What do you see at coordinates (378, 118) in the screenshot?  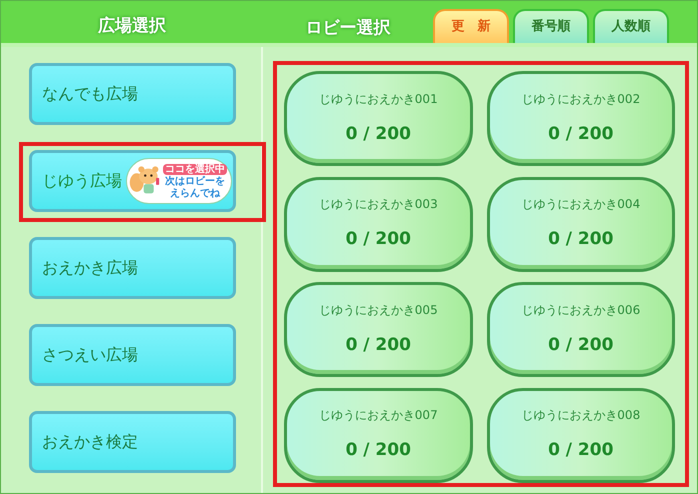 I see `lobby-button: じゆうにおえかき001 0 / 200` at bounding box center [378, 118].